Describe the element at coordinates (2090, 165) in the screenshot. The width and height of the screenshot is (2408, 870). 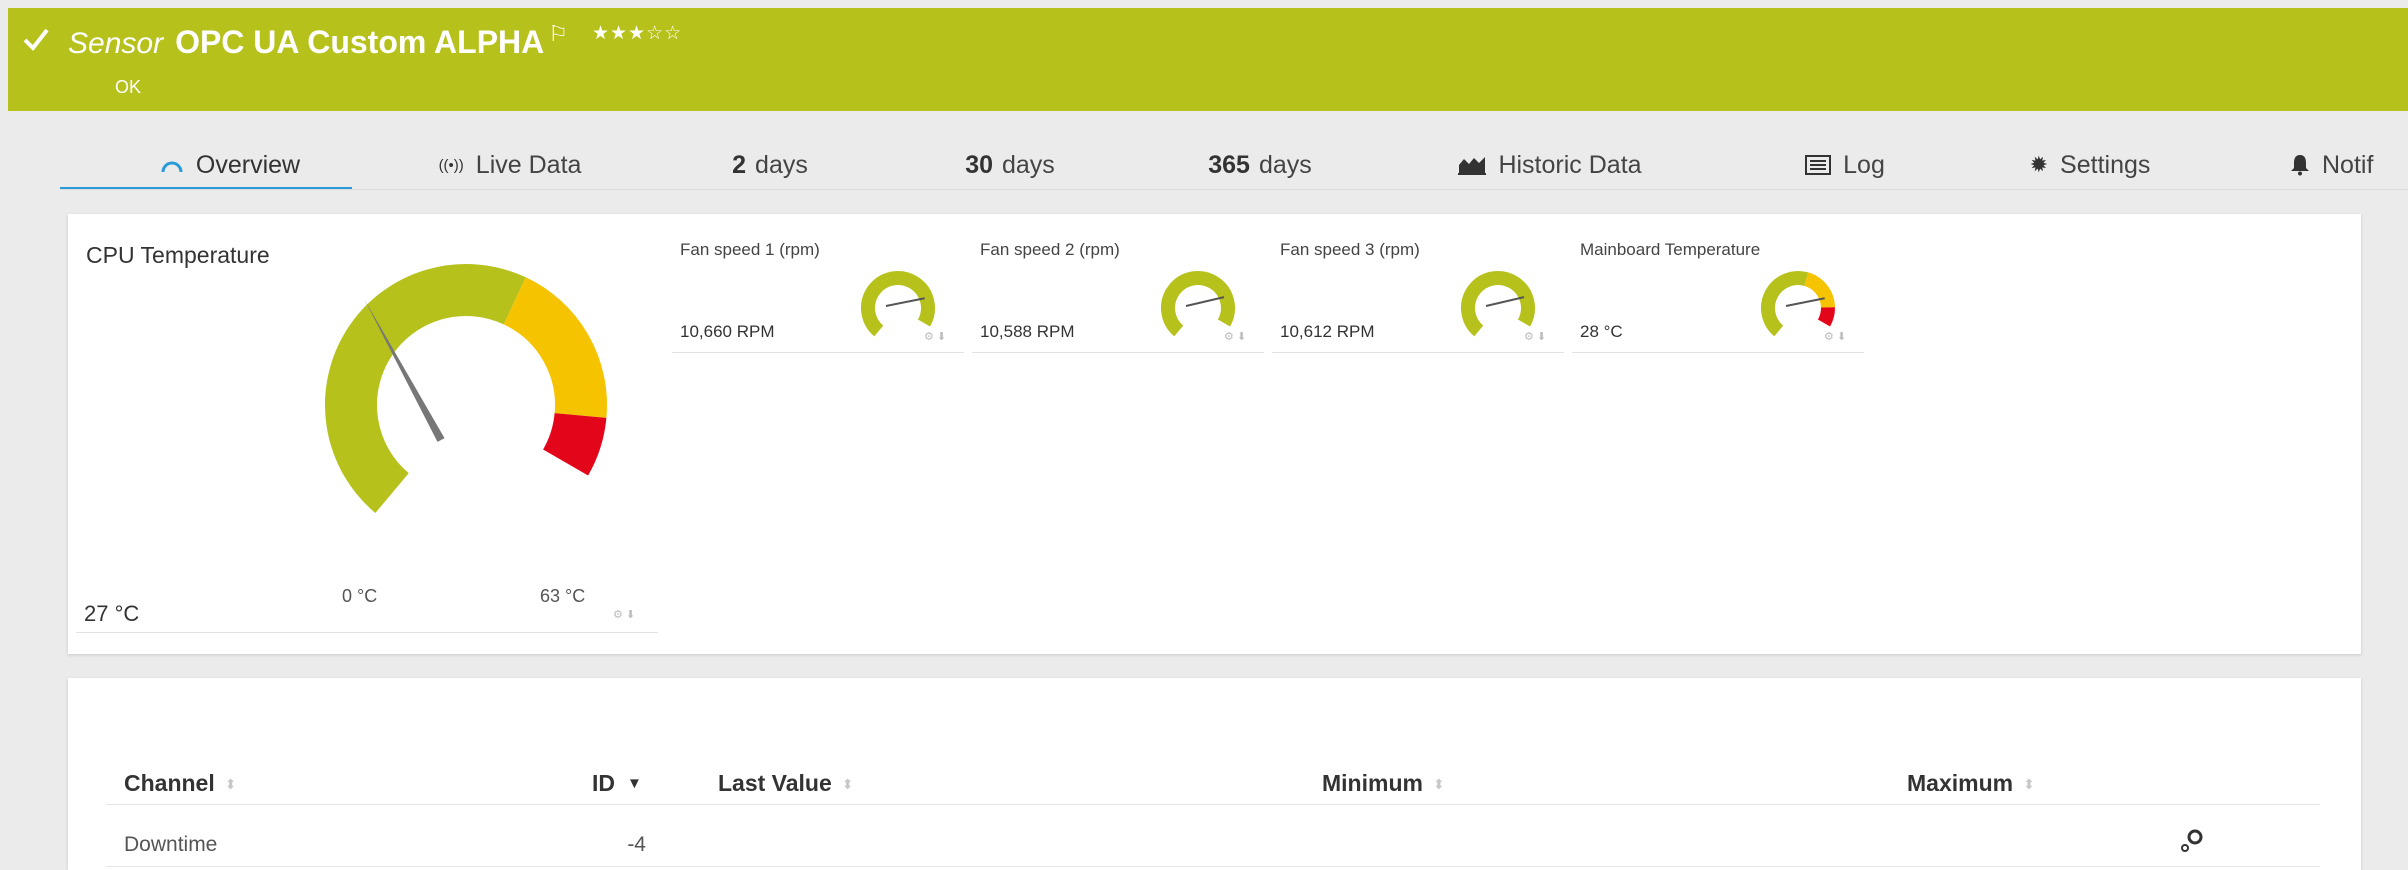
I see `tab-settings: ✹ Settings` at that location.